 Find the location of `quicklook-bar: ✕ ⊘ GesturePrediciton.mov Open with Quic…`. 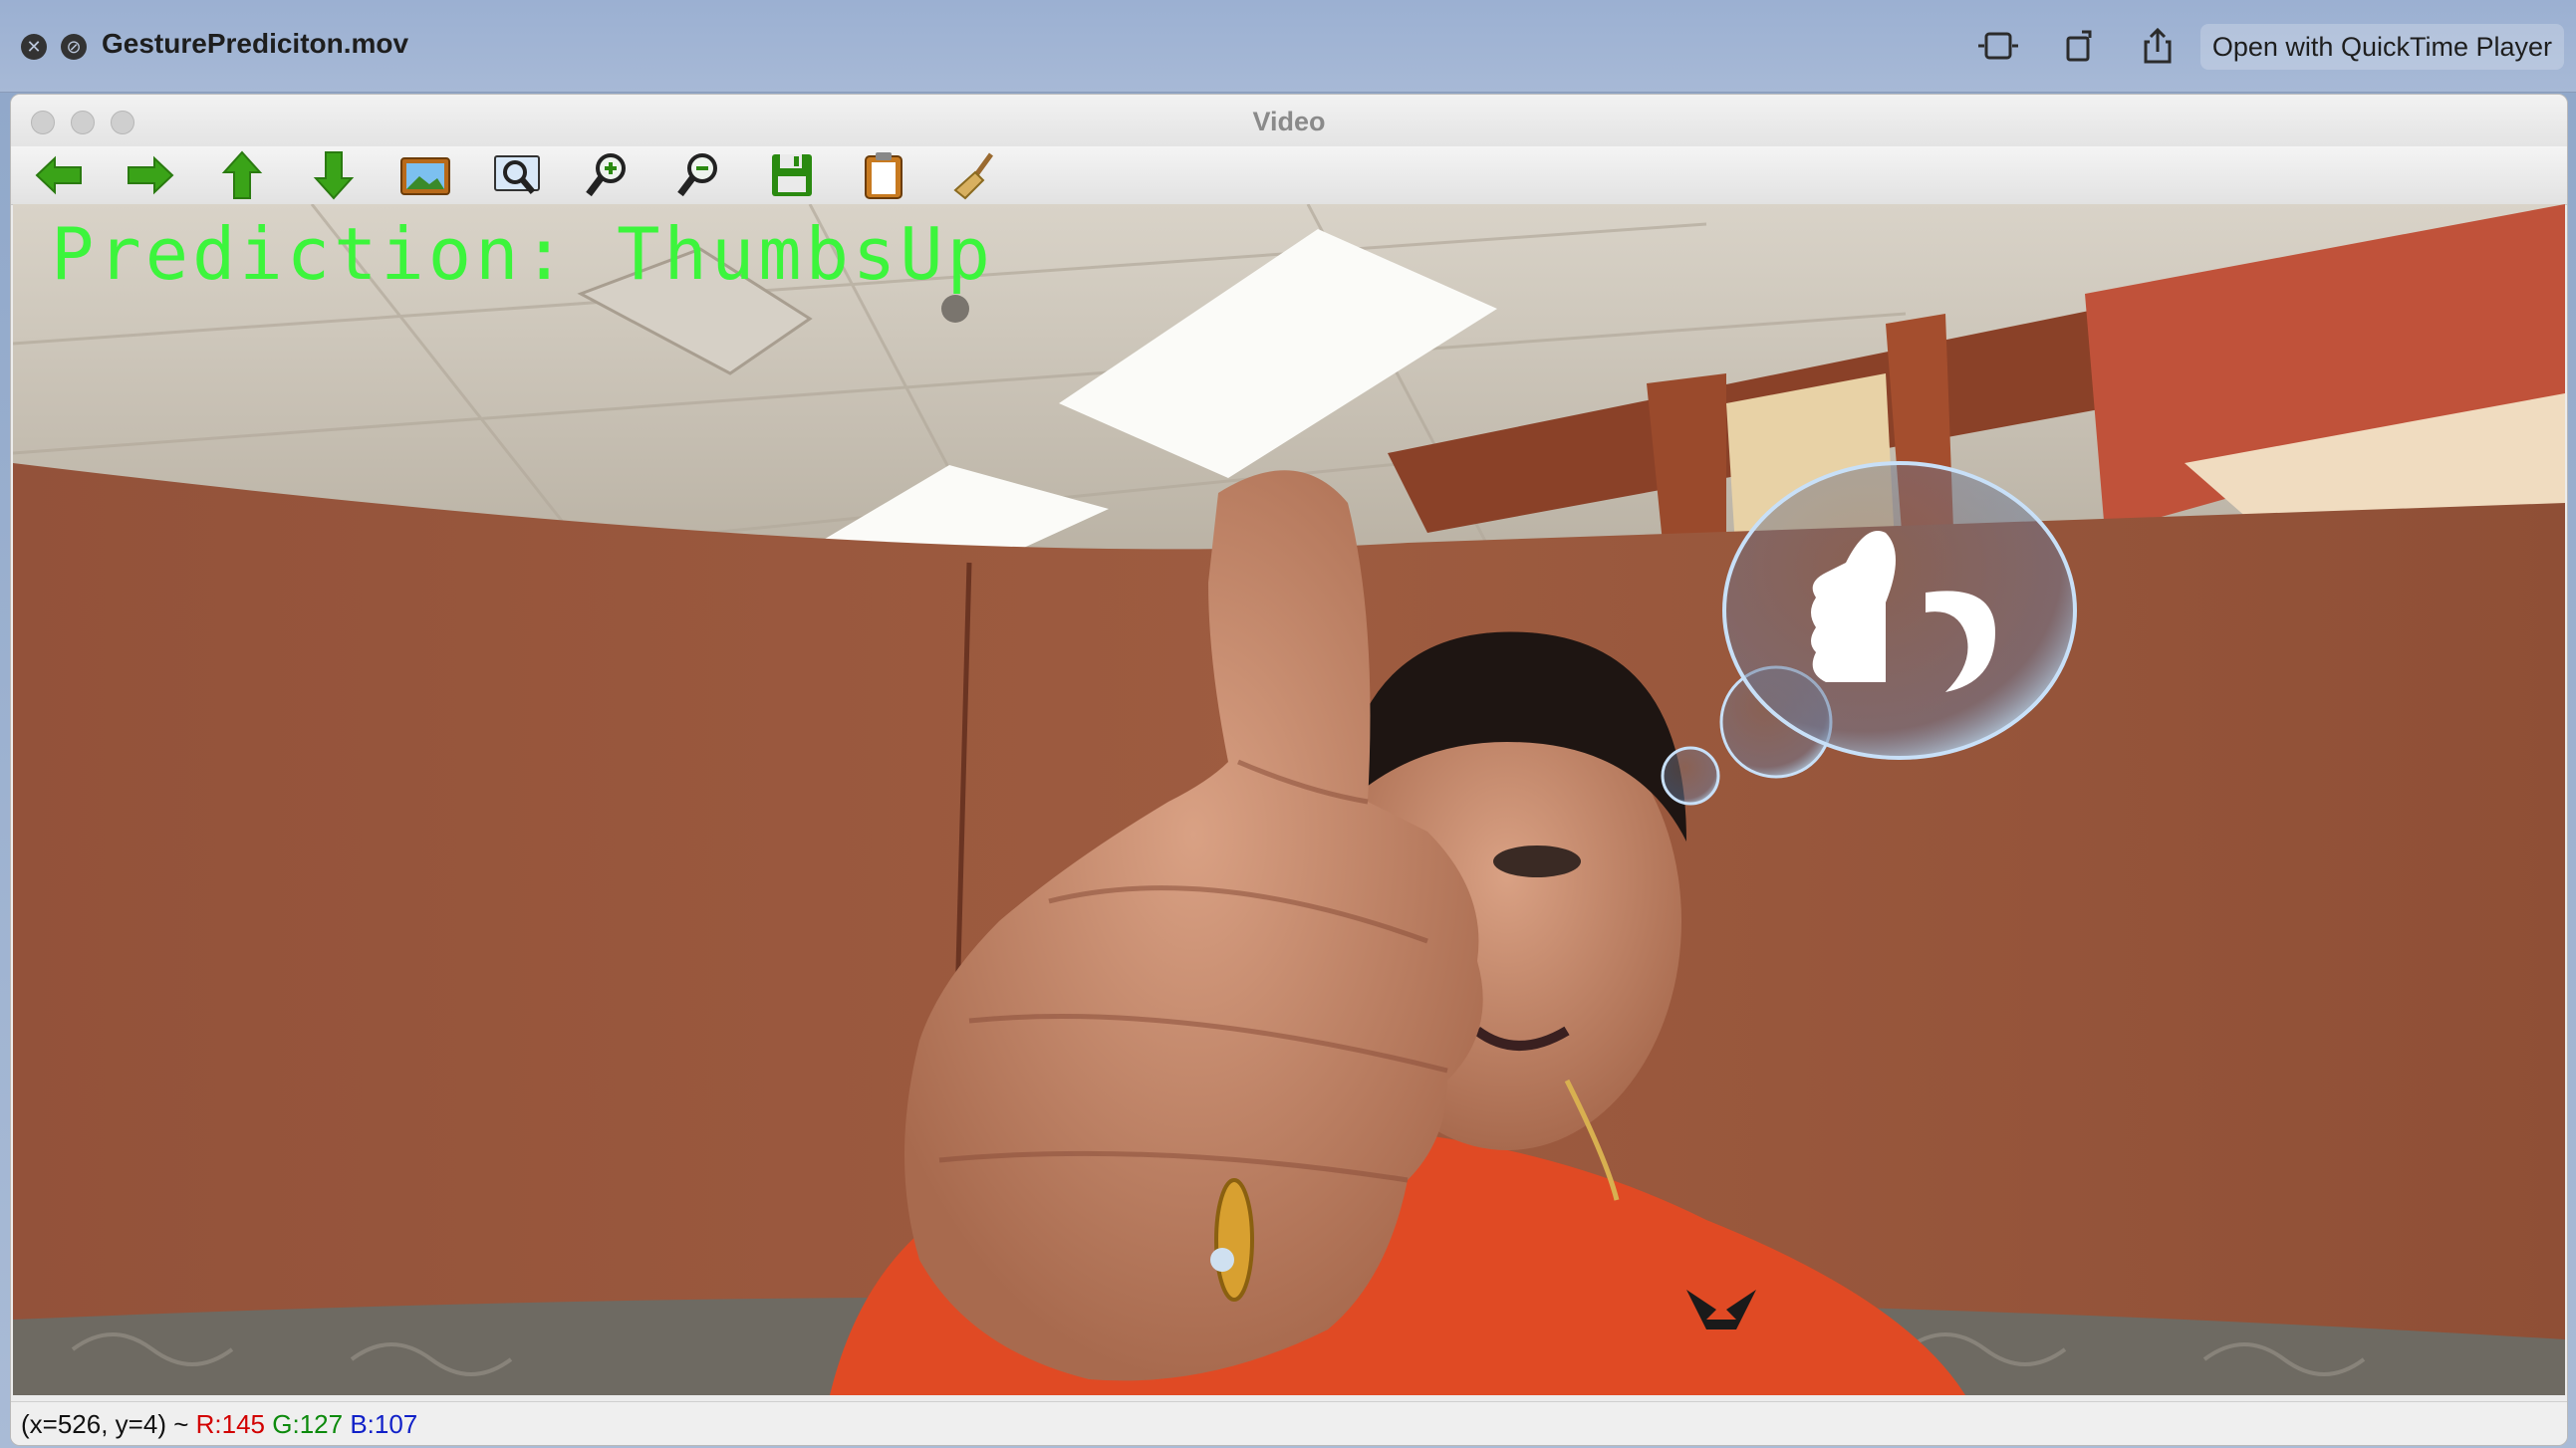

quicklook-bar: ✕ ⊘ GesturePrediciton.mov Open with Quic… is located at coordinates (1288, 46).